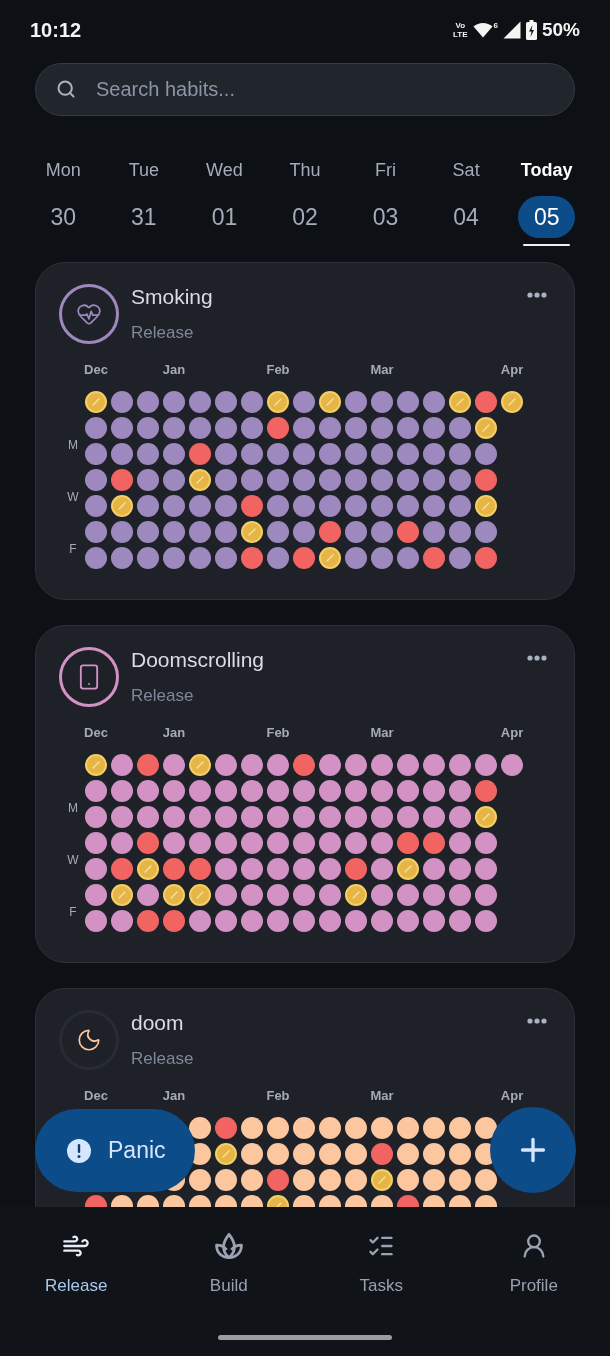 This screenshot has width=610, height=1356. Describe the element at coordinates (511, 30) in the screenshot. I see `signal-icon` at that location.